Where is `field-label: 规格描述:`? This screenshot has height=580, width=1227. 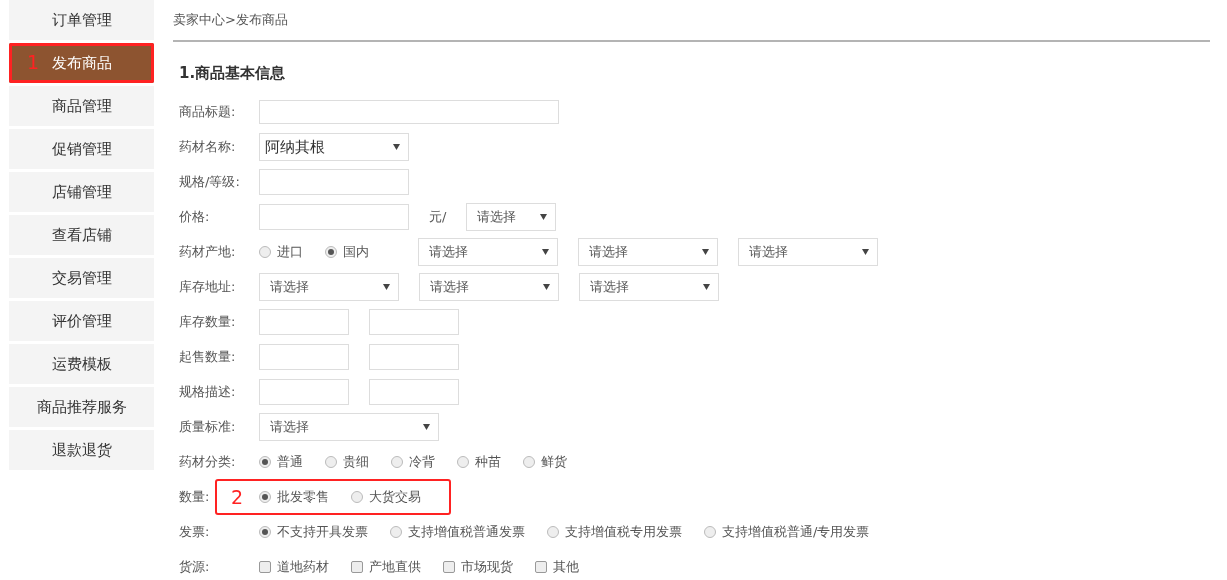 field-label: 规格描述: is located at coordinates (208, 392).